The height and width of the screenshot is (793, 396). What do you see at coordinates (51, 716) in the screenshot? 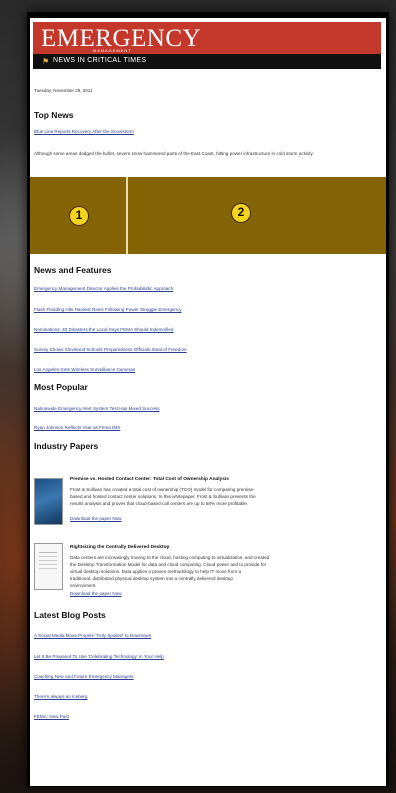
I see `blog-post-link: FEMA: Now Past` at bounding box center [51, 716].